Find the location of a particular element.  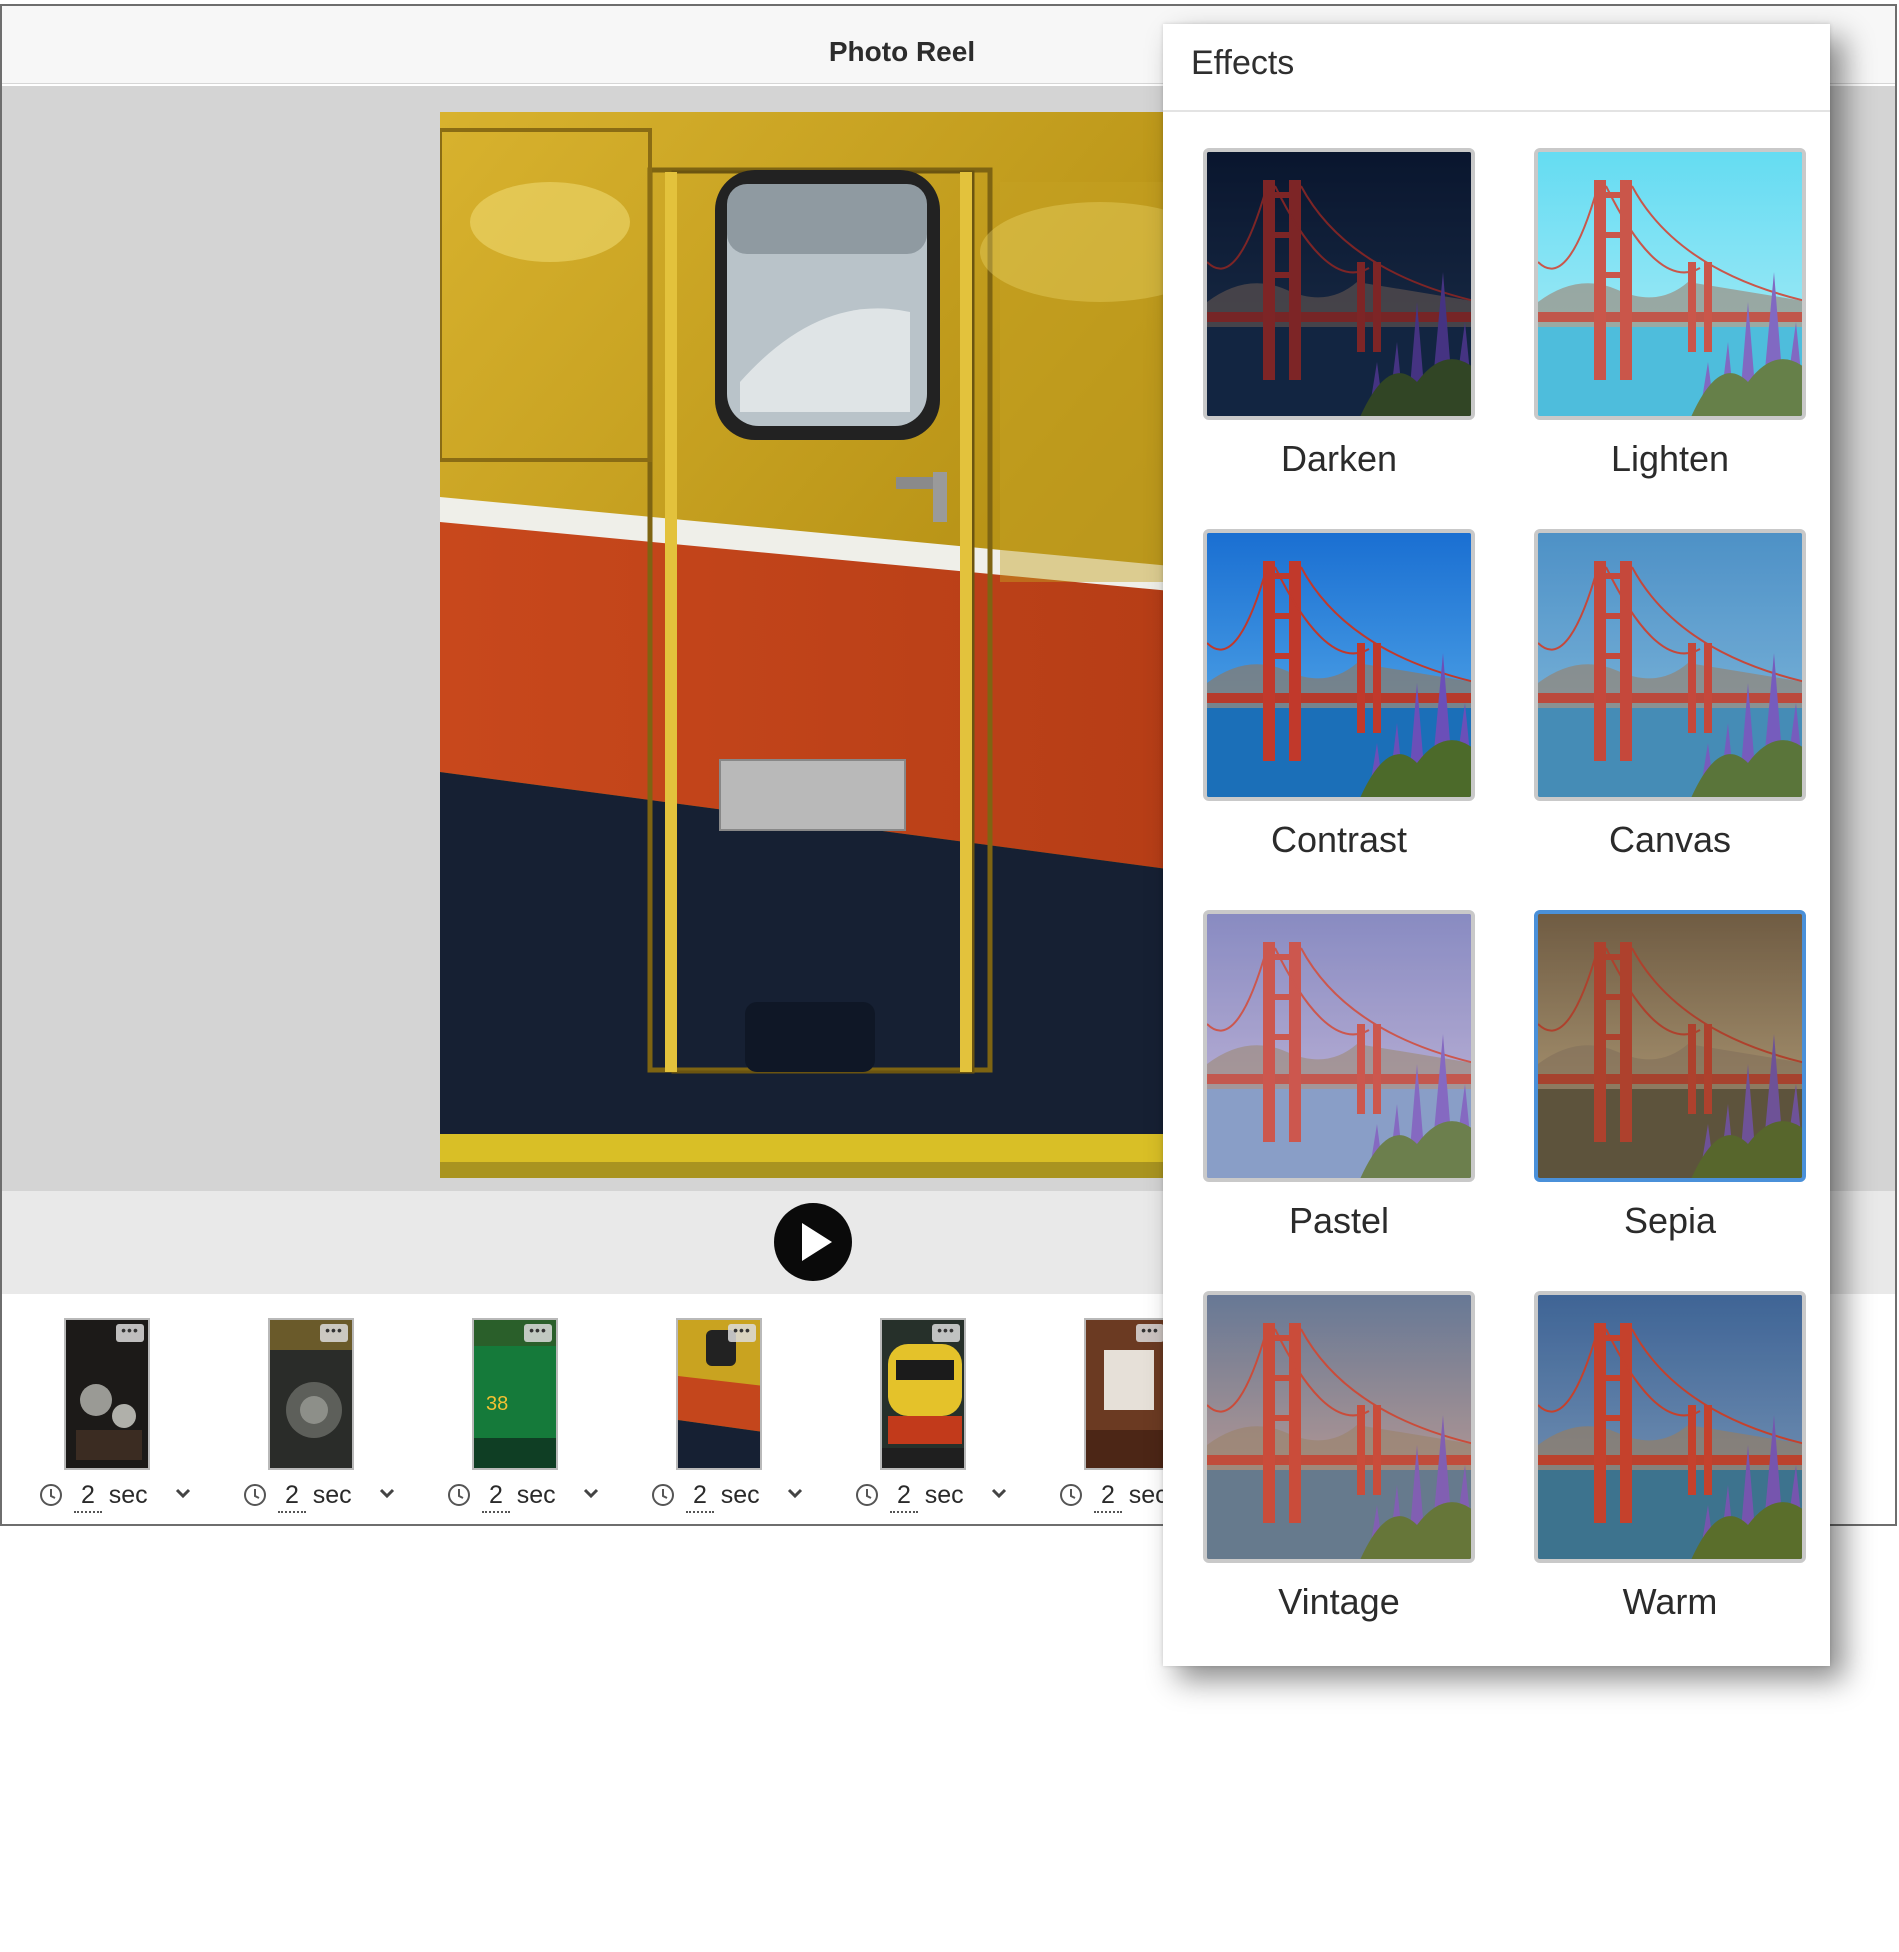

play-icon is located at coordinates (817, 1242).